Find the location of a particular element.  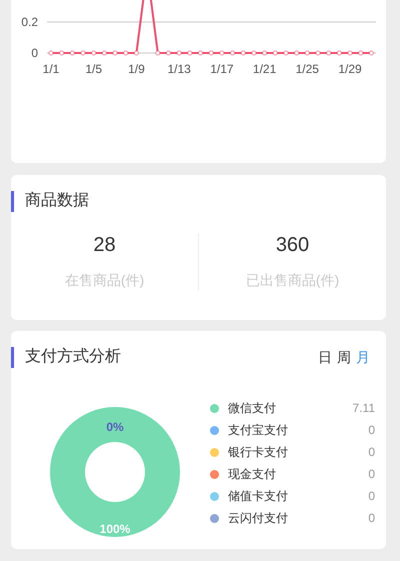

axis-label: 0.2 is located at coordinates (29, 22).